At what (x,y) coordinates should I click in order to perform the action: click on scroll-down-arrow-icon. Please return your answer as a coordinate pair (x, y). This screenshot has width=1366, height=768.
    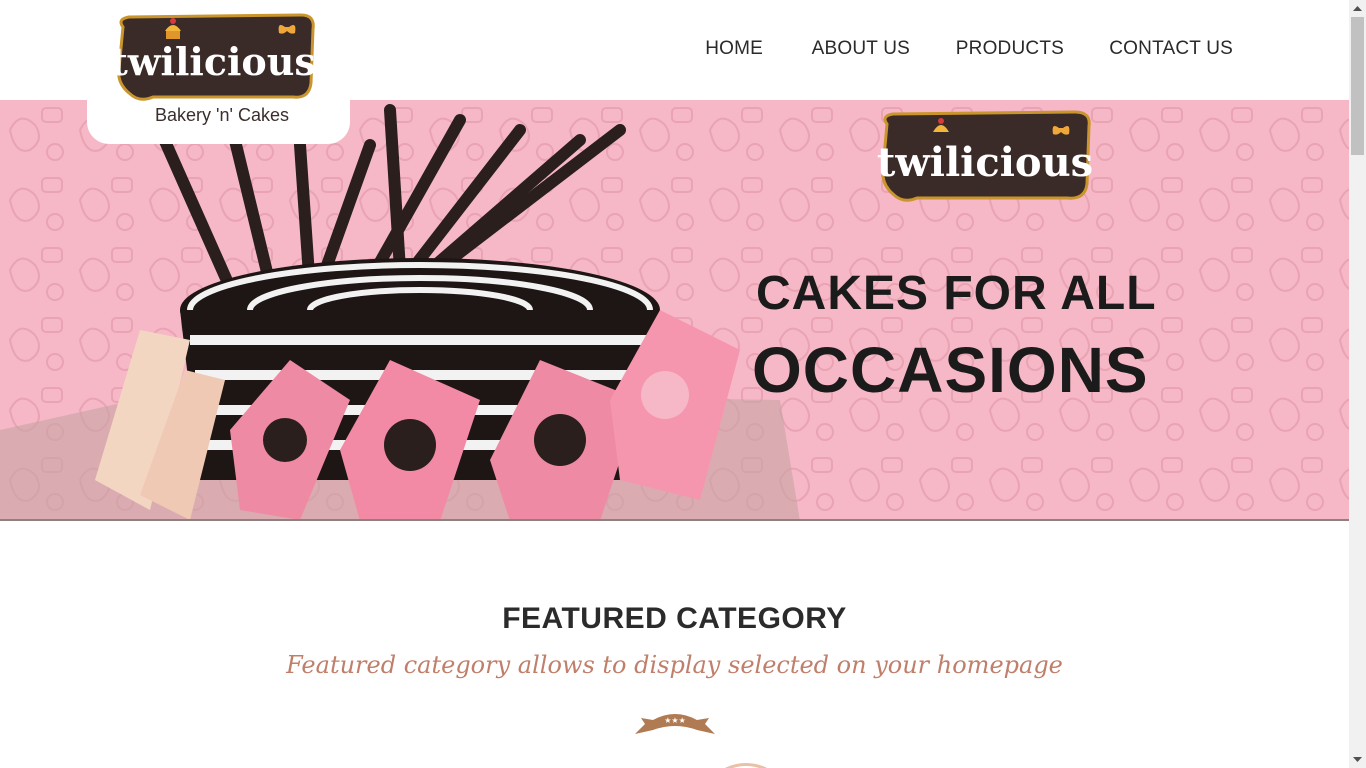
    Looking at the image, I should click on (1357, 759).